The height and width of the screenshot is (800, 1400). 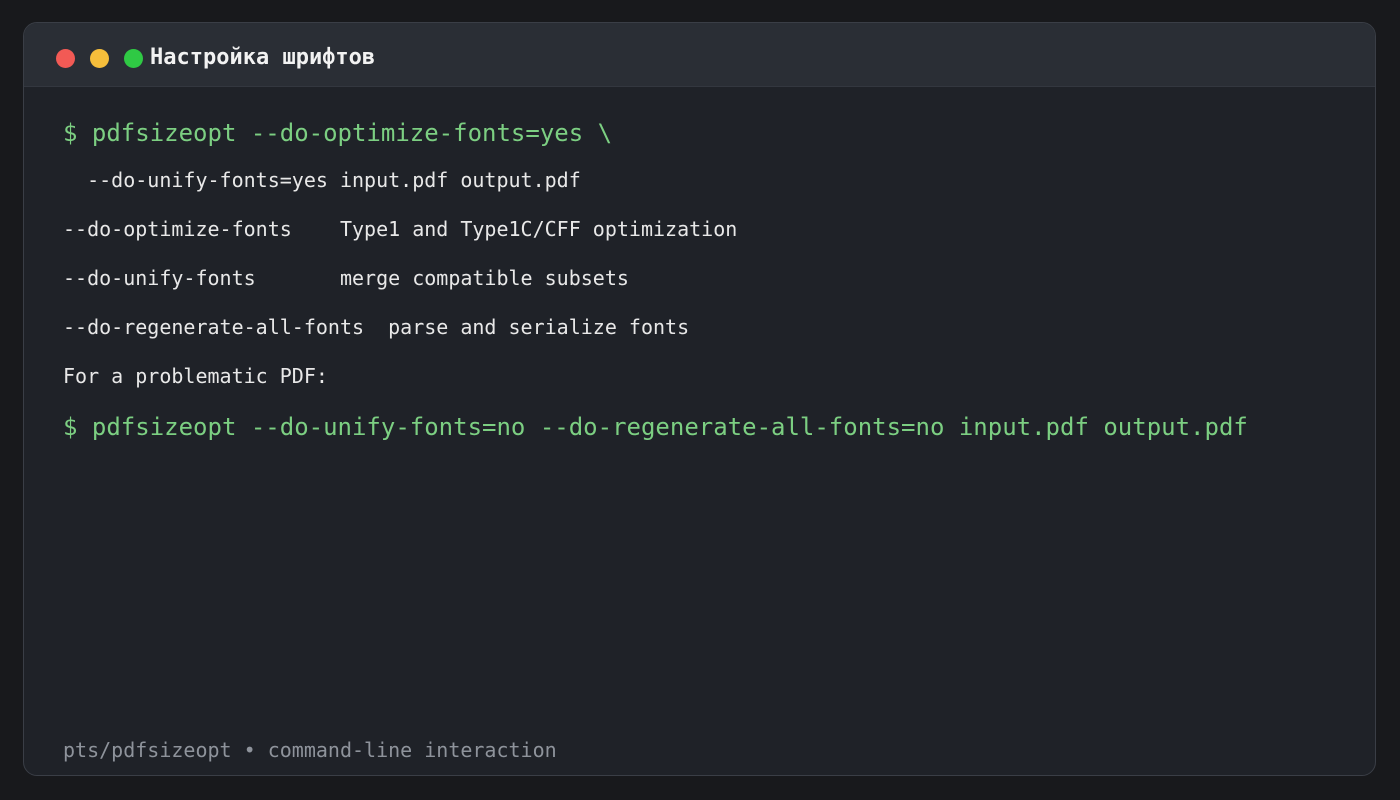 I want to click on terminal-command-line: $ pdfsizeopt --do-optimize-fonts=yes \, so click(x=338, y=133).